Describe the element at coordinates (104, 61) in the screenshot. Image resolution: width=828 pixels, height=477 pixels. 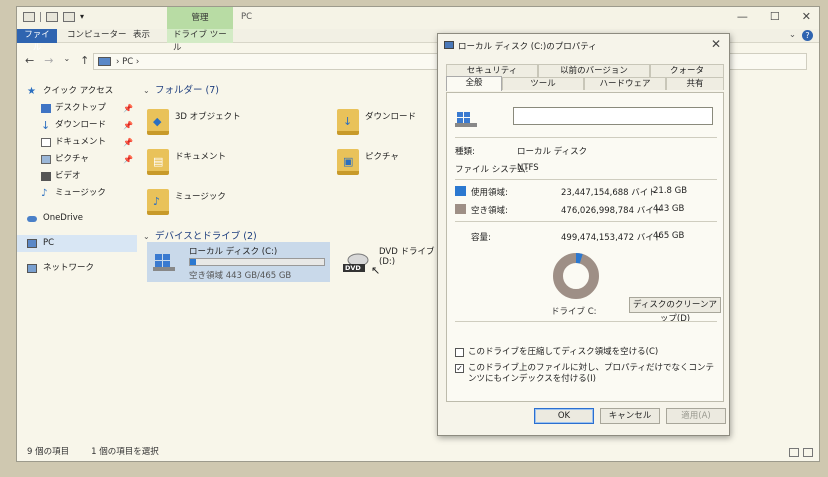
I see `pc-icon` at that location.